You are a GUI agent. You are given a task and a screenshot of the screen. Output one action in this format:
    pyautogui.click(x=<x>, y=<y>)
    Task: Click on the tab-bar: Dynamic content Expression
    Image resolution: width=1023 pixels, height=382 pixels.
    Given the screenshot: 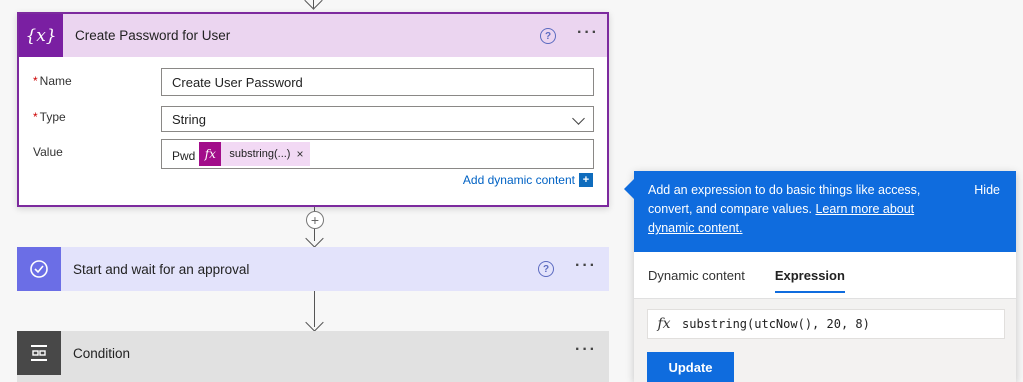 What is the action you would take?
    pyautogui.click(x=761, y=280)
    